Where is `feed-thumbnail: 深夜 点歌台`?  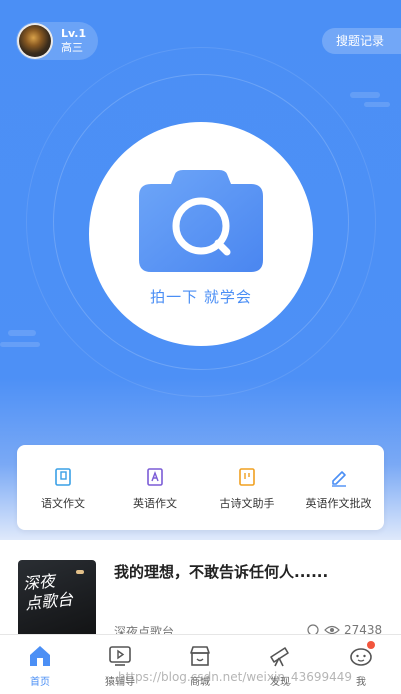 feed-thumbnail: 深夜 点歌台 is located at coordinates (57, 597).